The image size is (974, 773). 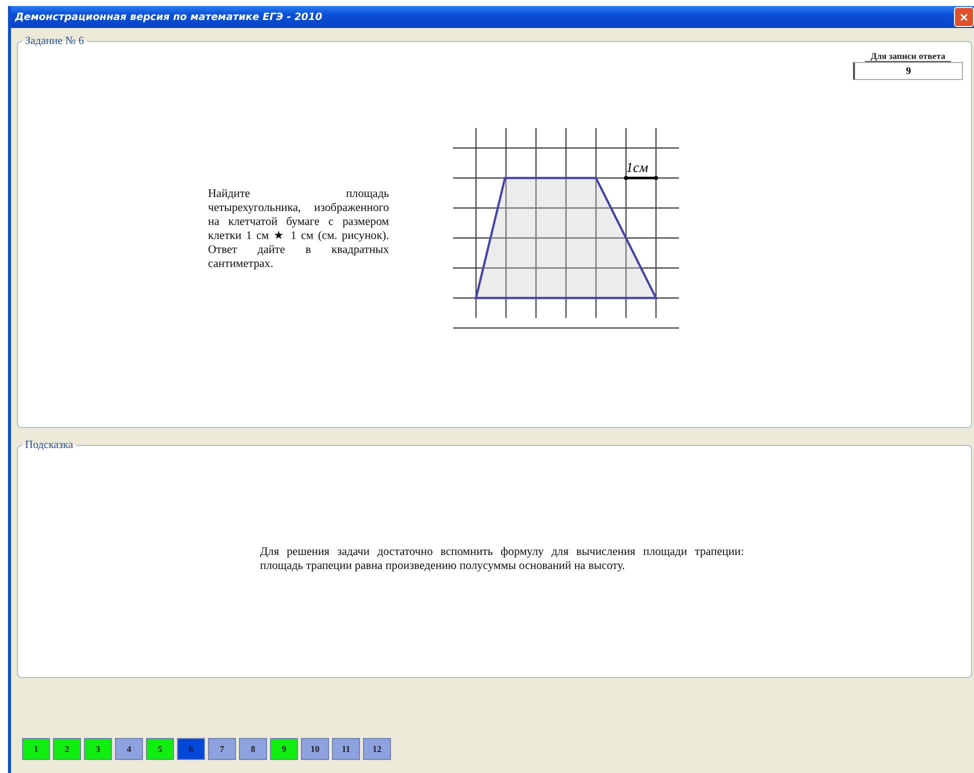 I want to click on question-button: 4, so click(x=129, y=749).